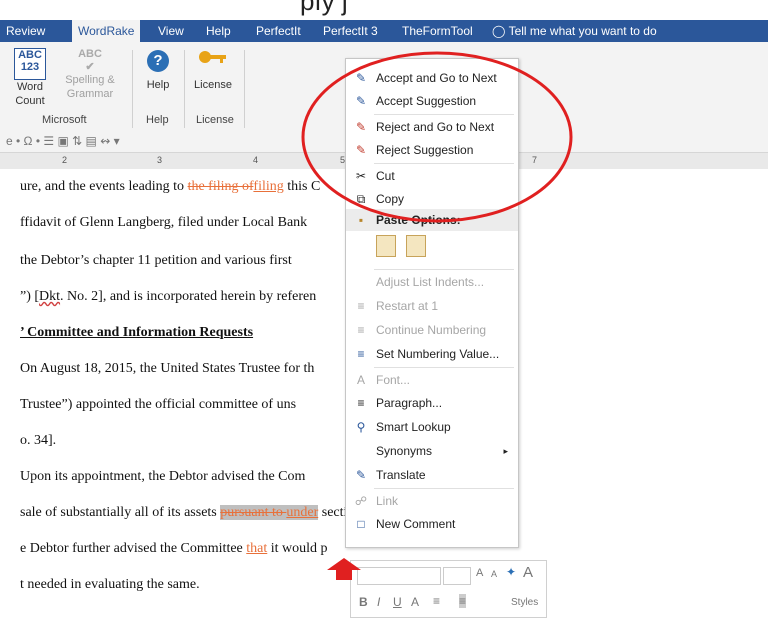 The height and width of the screenshot is (629, 768). I want to click on paste-options-group, so click(426, 248).